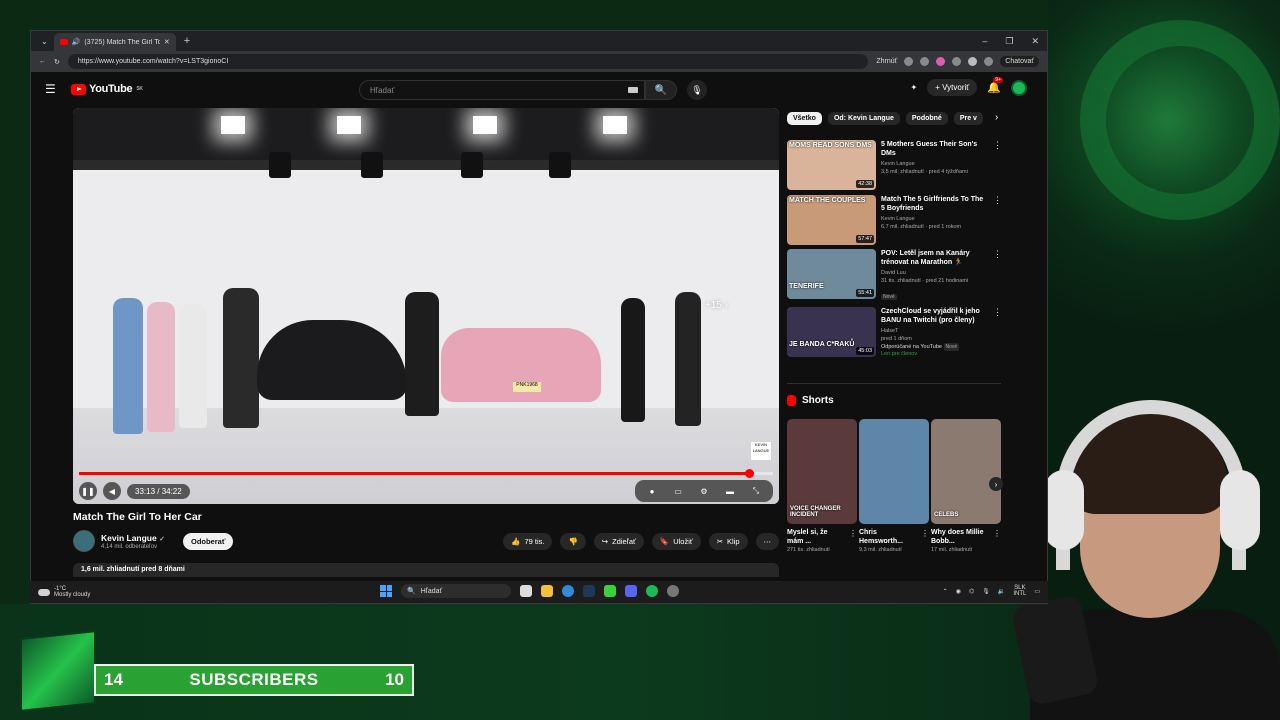 The image size is (1280, 720). Describe the element at coordinates (76, 42) in the screenshot. I see `speaker-icon: 🔊` at that location.